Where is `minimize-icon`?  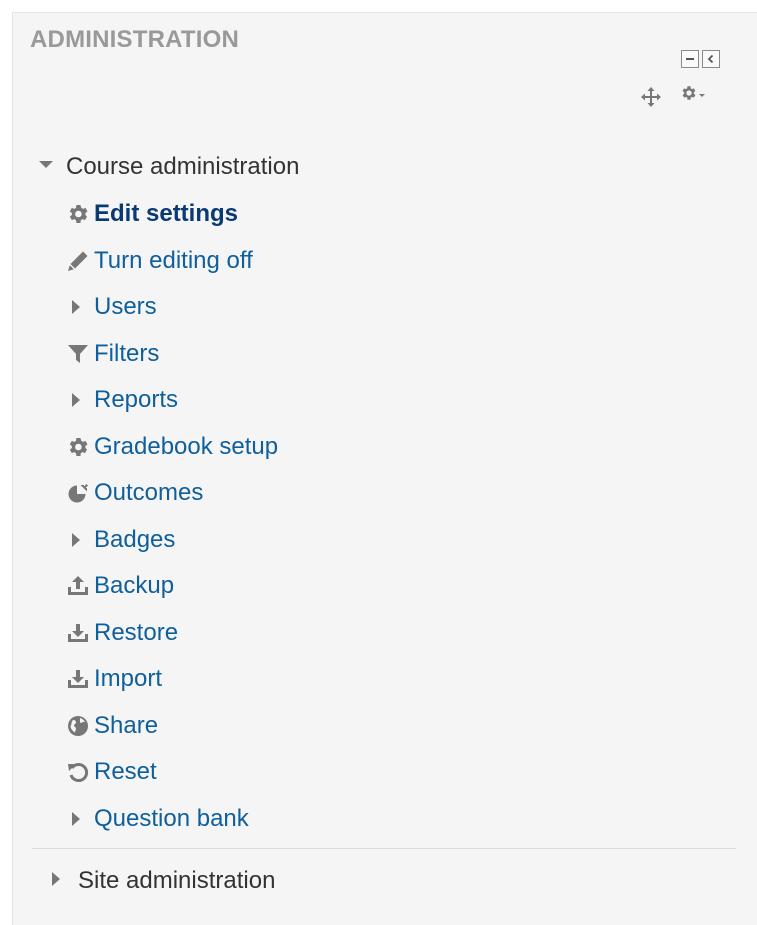 minimize-icon is located at coordinates (690, 59).